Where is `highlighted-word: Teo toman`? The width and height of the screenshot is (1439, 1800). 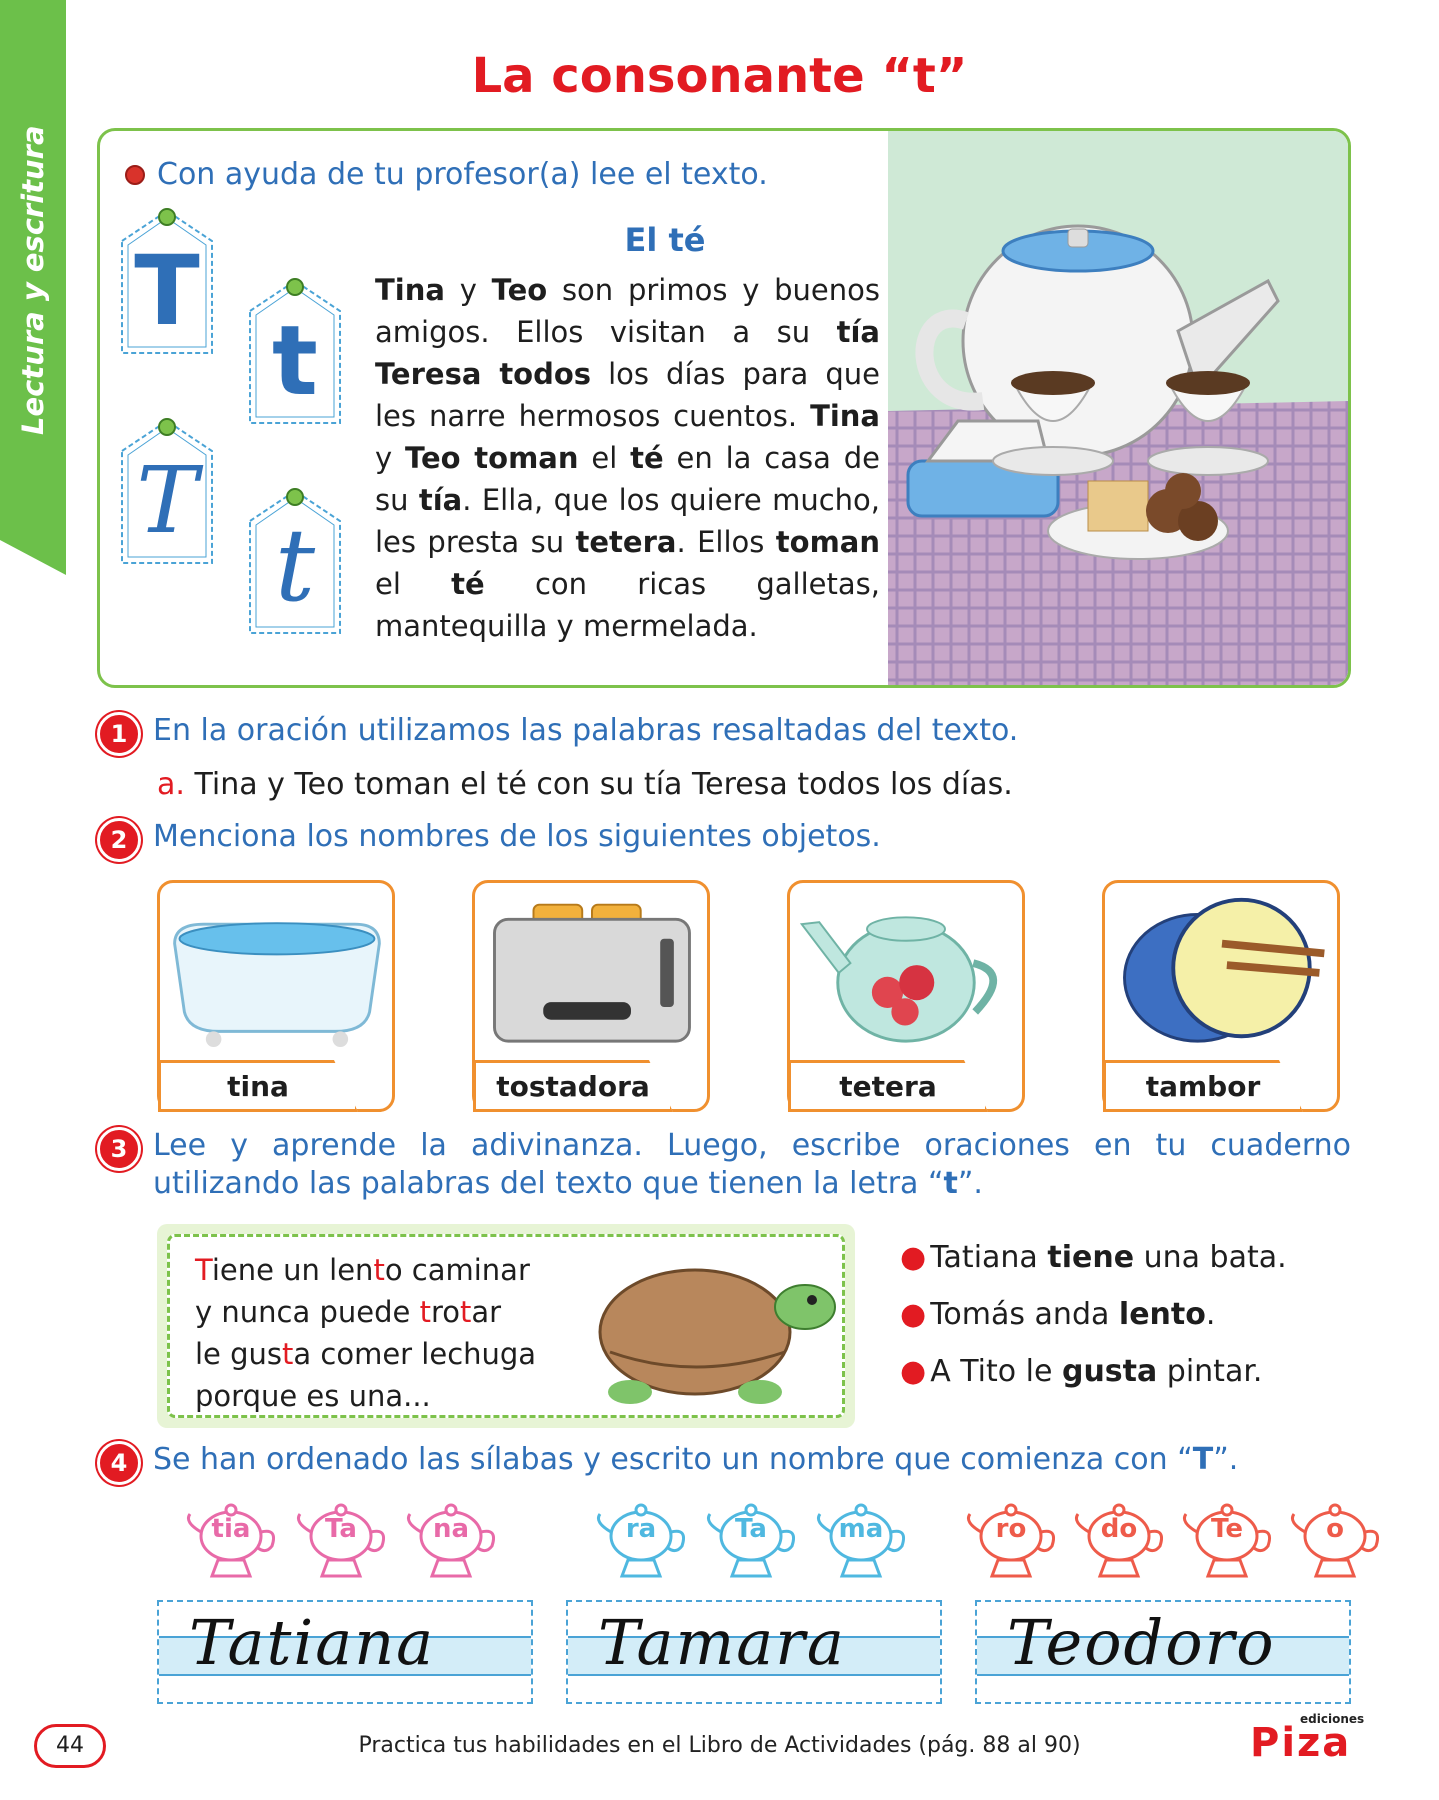
highlighted-word: Teo toman is located at coordinates (492, 458).